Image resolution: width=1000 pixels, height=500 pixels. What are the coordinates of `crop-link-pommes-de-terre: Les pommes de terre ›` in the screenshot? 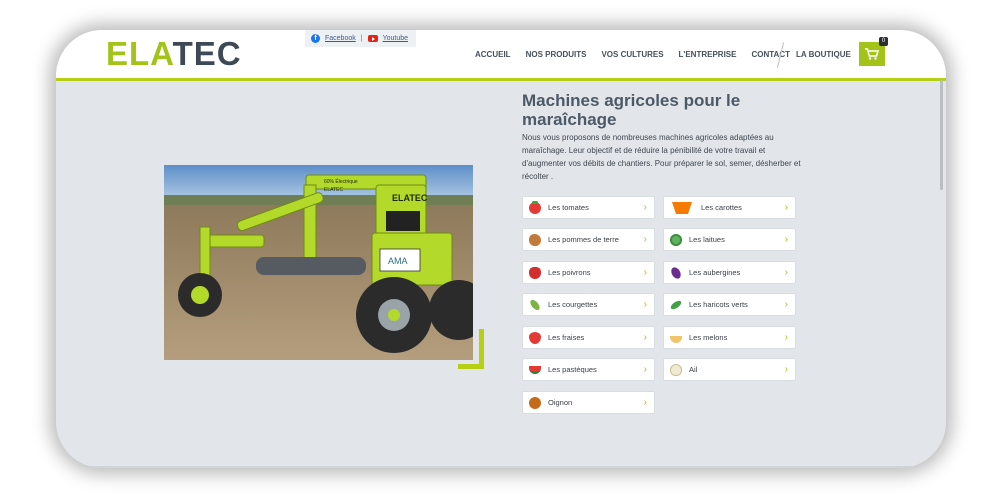 It's located at (588, 239).